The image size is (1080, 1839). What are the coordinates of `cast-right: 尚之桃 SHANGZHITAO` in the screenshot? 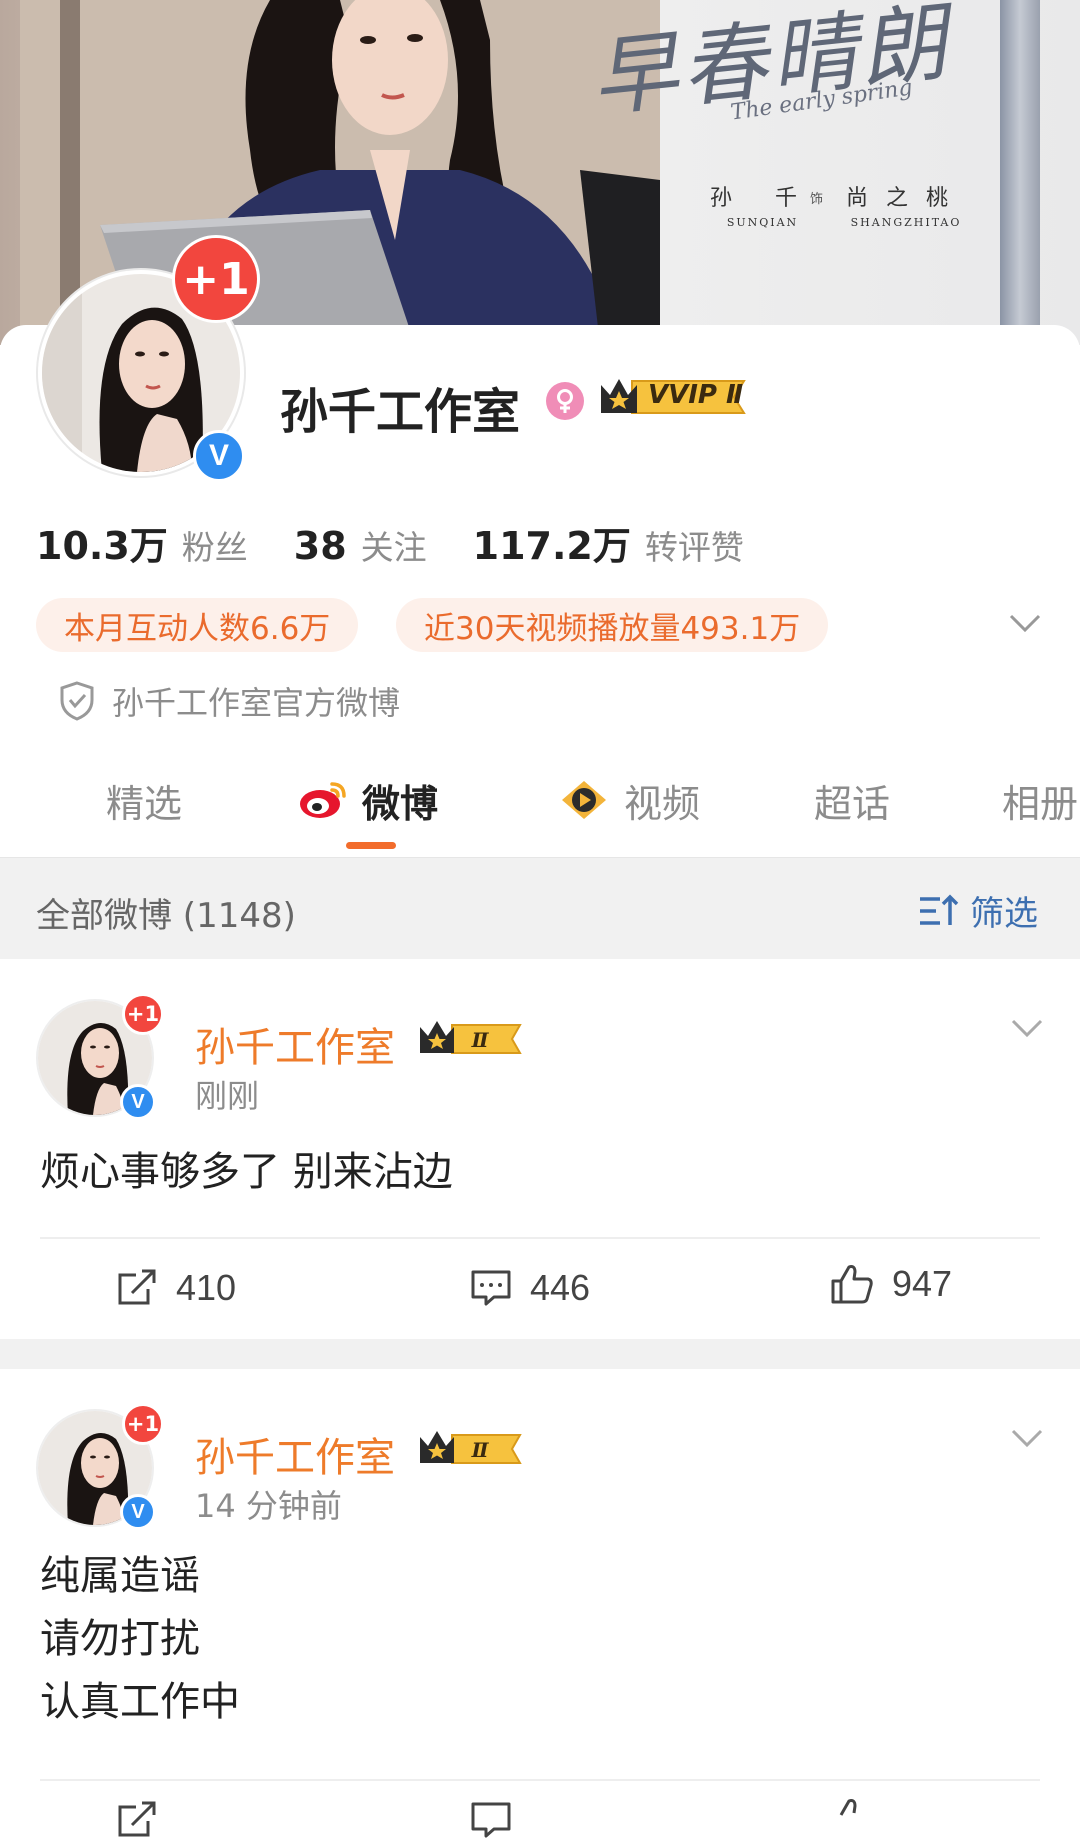 It's located at (906, 204).